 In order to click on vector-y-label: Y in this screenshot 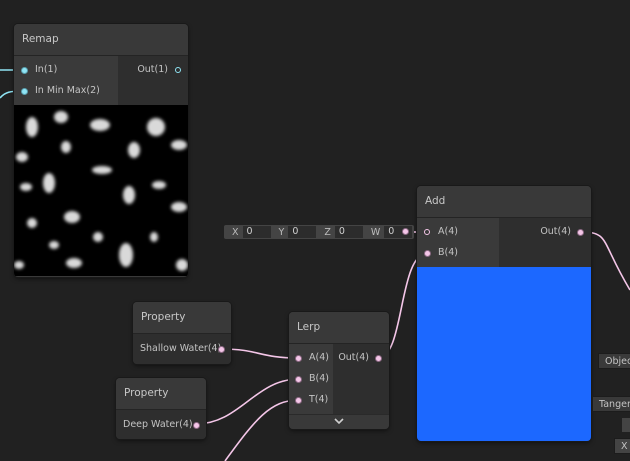, I will do `click(281, 232)`.